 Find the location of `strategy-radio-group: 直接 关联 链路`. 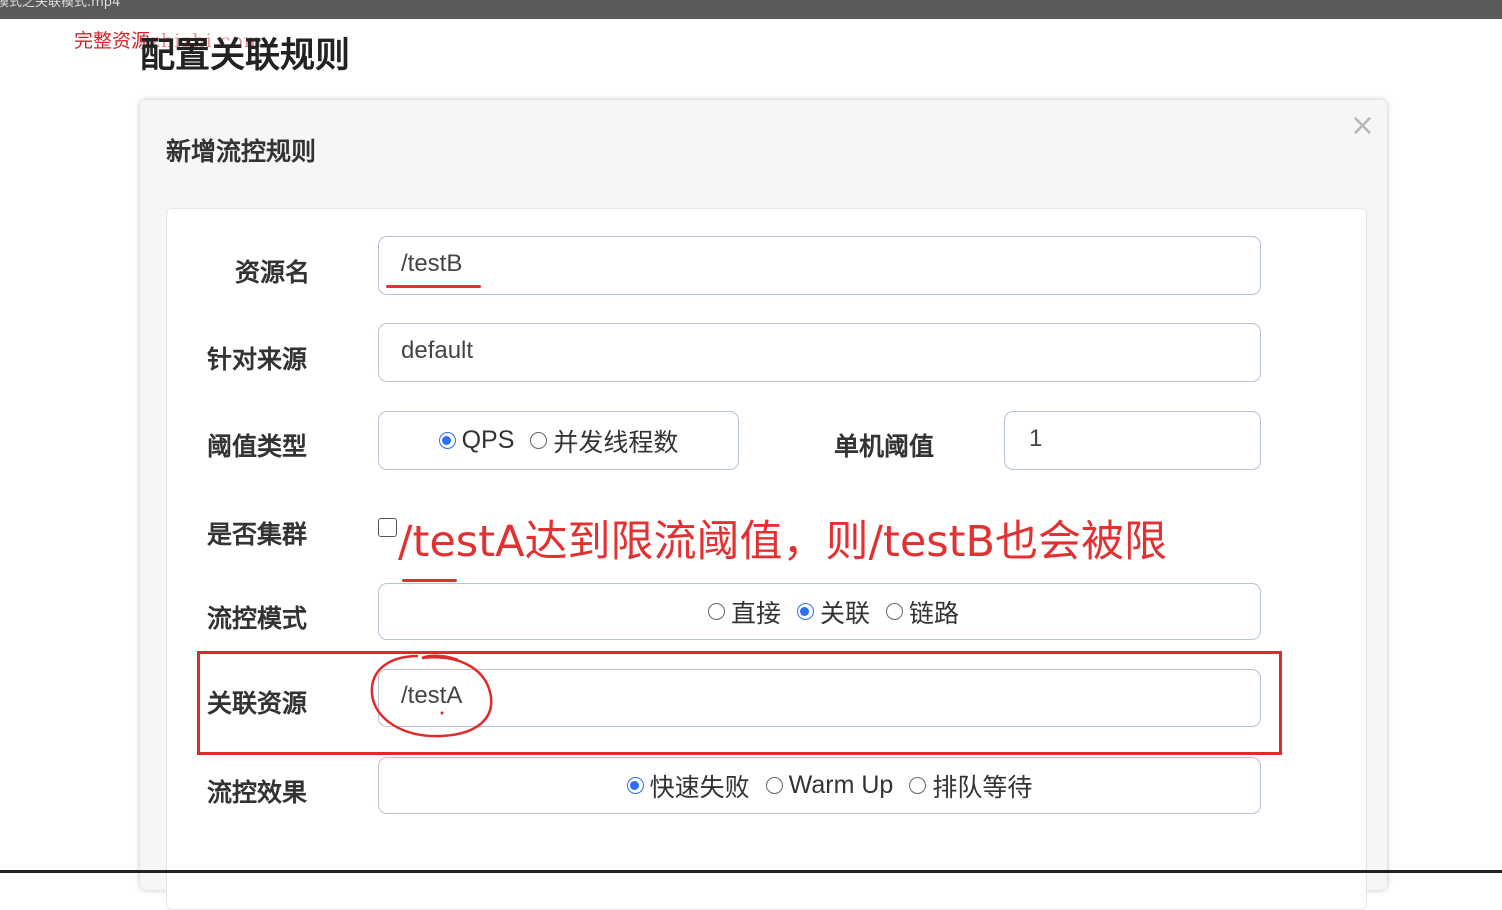

strategy-radio-group: 直接 关联 链路 is located at coordinates (819, 611).